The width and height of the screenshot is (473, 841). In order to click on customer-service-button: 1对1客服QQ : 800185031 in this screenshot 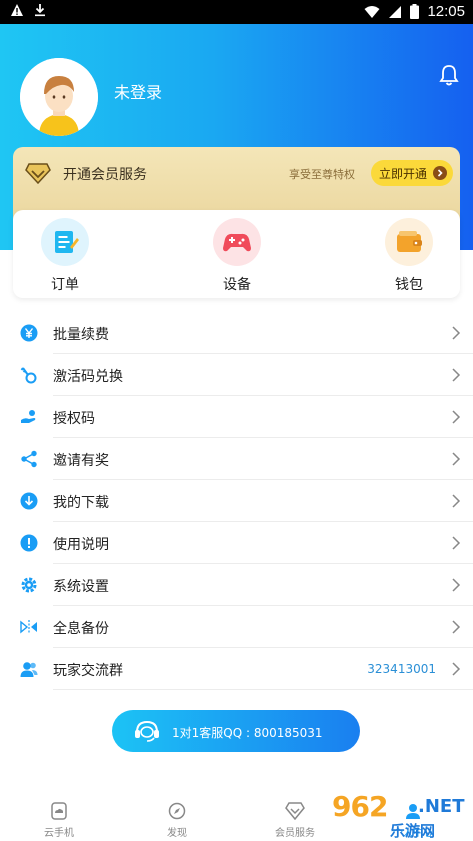, I will do `click(236, 731)`.